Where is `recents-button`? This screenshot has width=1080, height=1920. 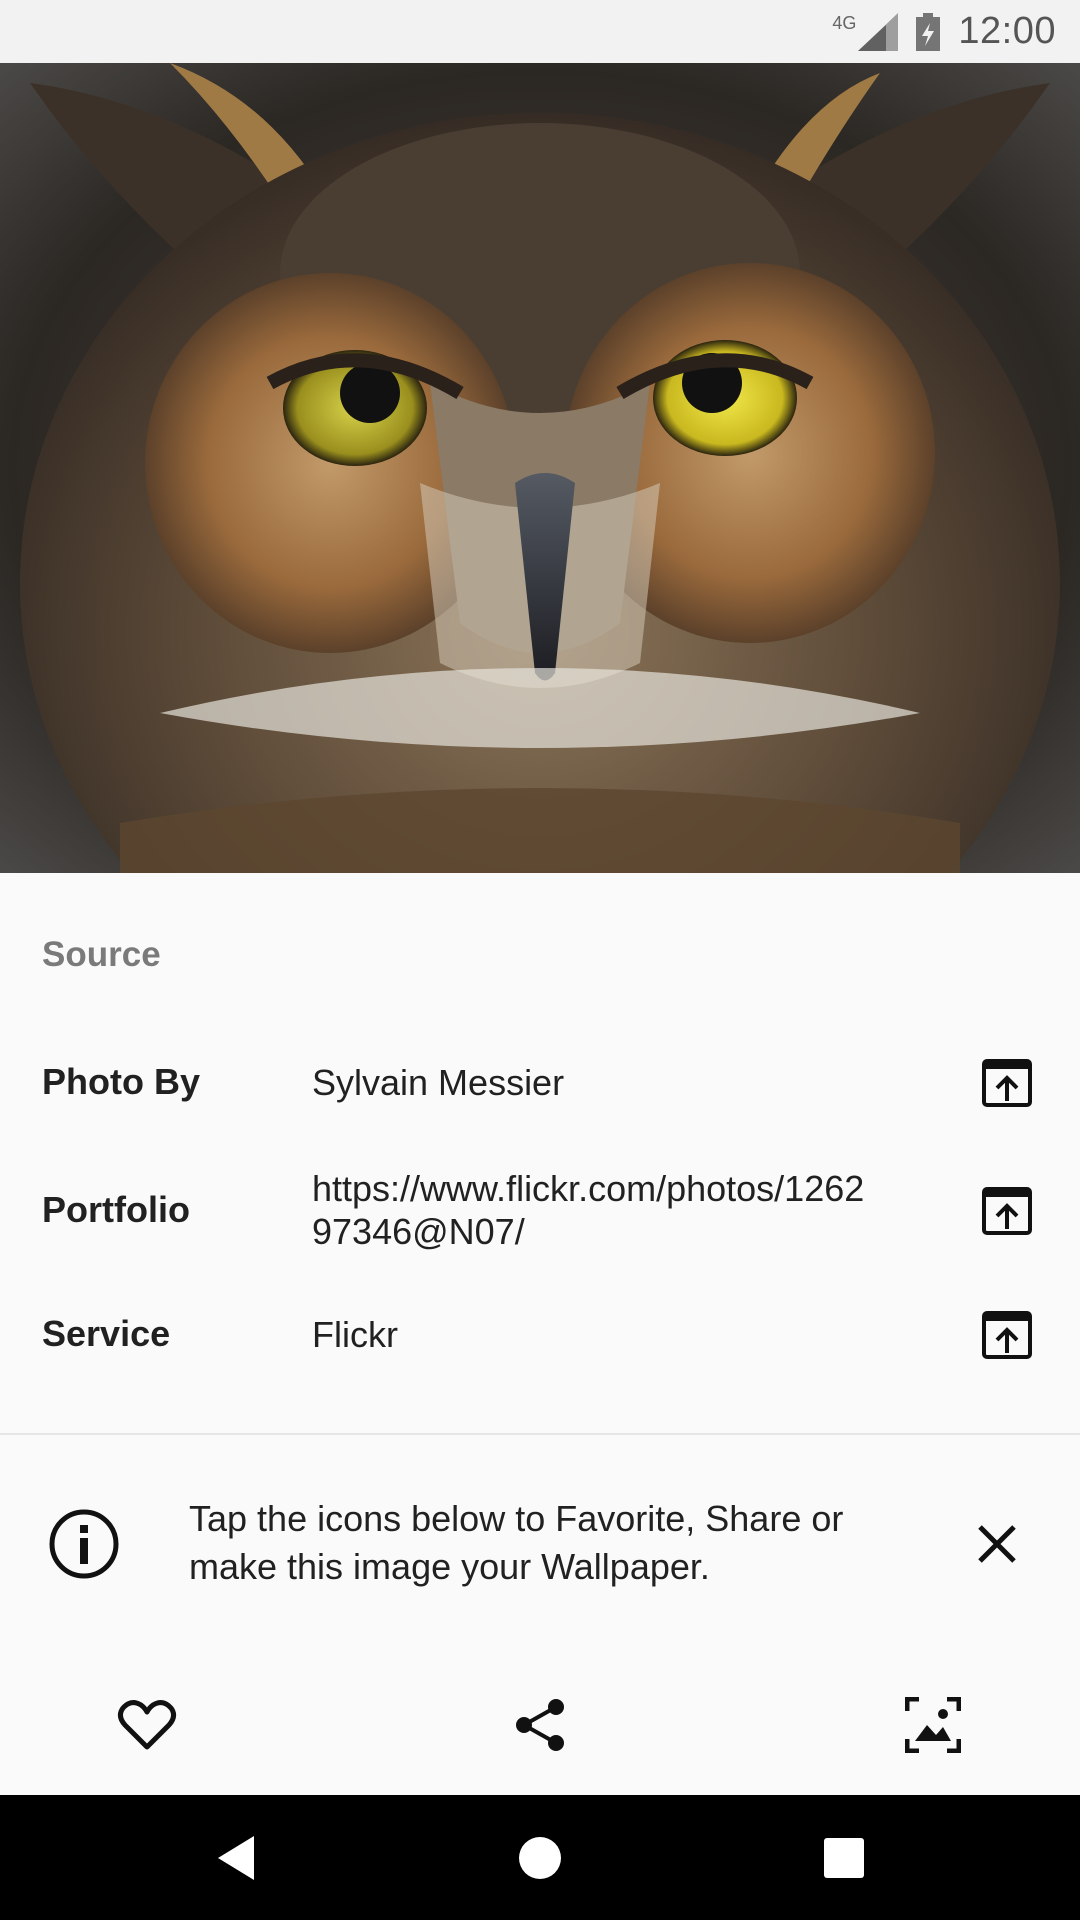 recents-button is located at coordinates (844, 1858).